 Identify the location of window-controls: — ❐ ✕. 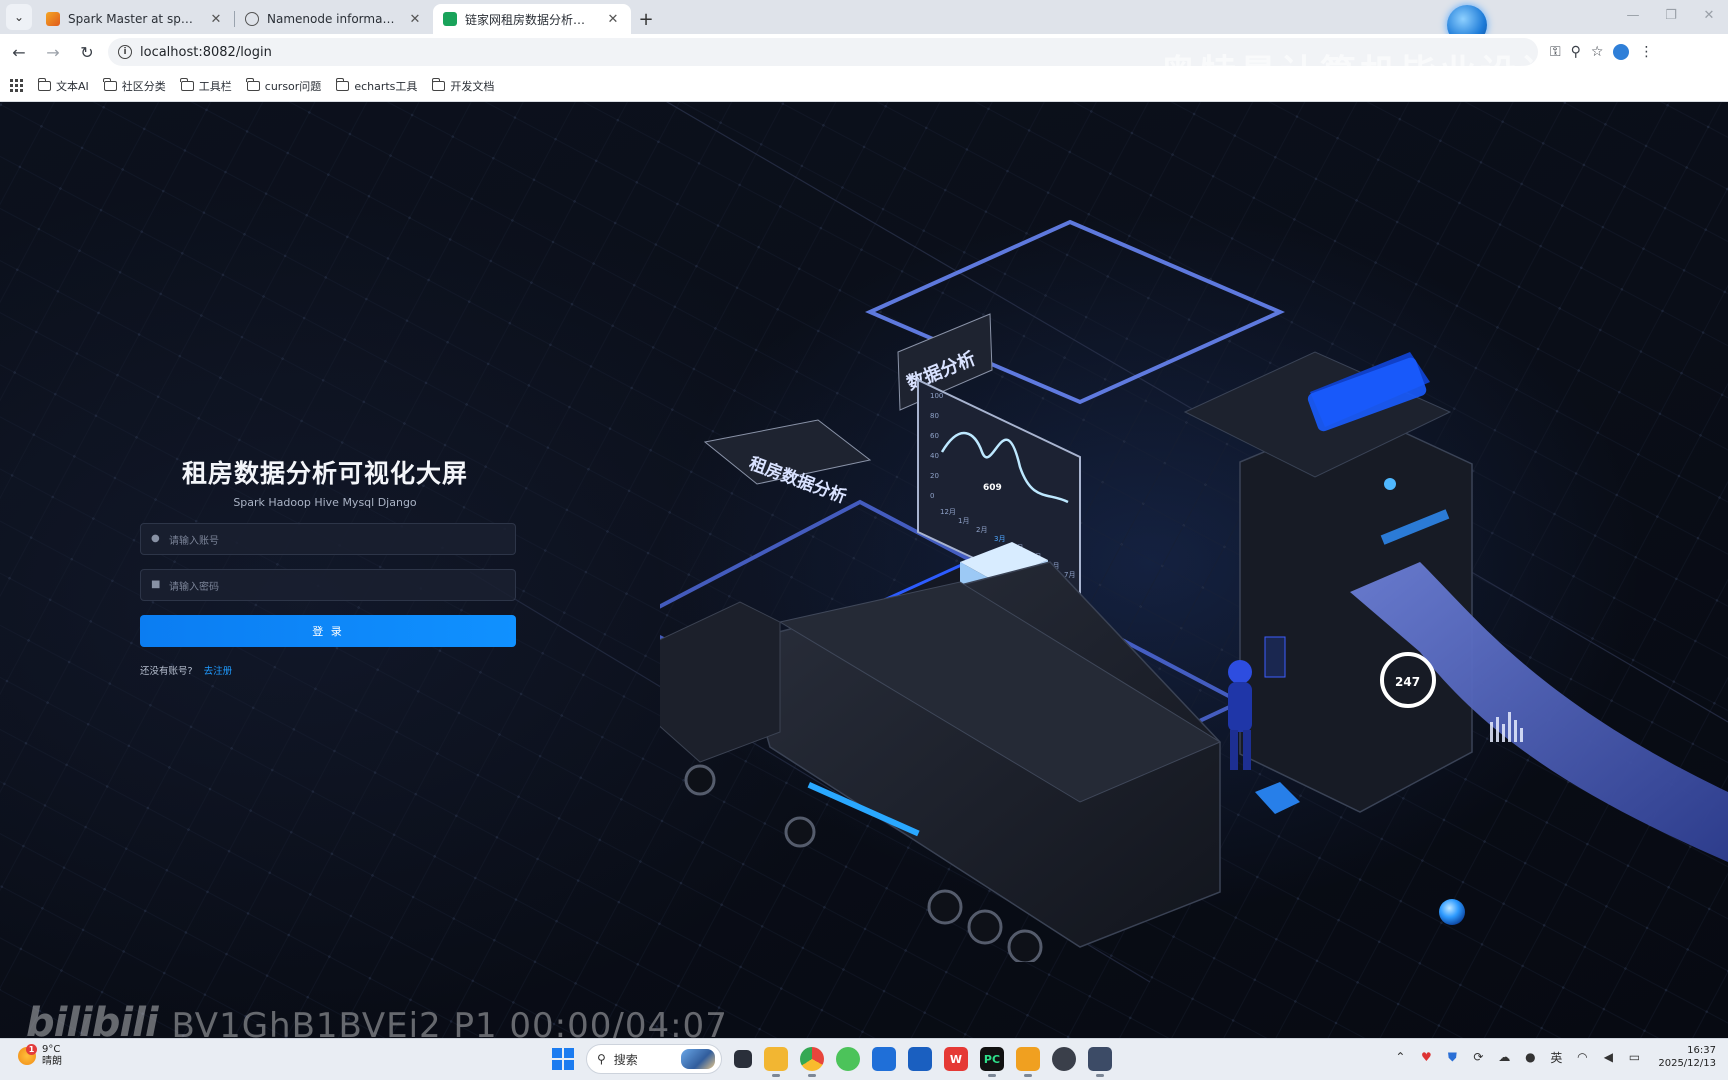
(1671, 17).